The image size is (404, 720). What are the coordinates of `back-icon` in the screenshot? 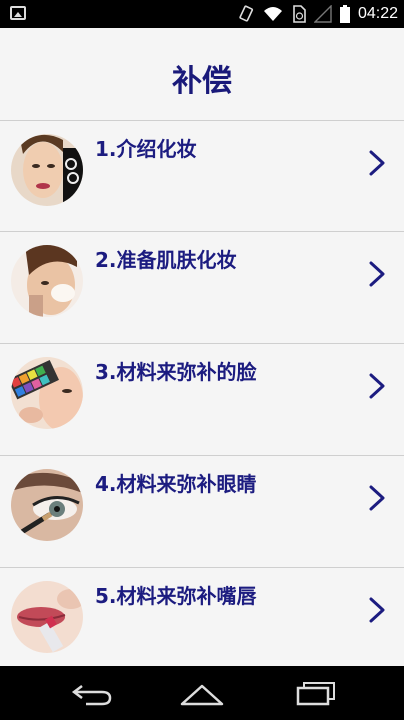 It's located at (90, 693).